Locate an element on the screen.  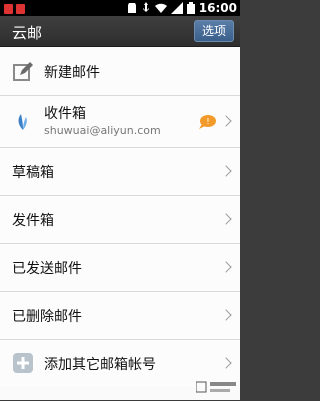
app-title: 云邮 is located at coordinates (27, 33).